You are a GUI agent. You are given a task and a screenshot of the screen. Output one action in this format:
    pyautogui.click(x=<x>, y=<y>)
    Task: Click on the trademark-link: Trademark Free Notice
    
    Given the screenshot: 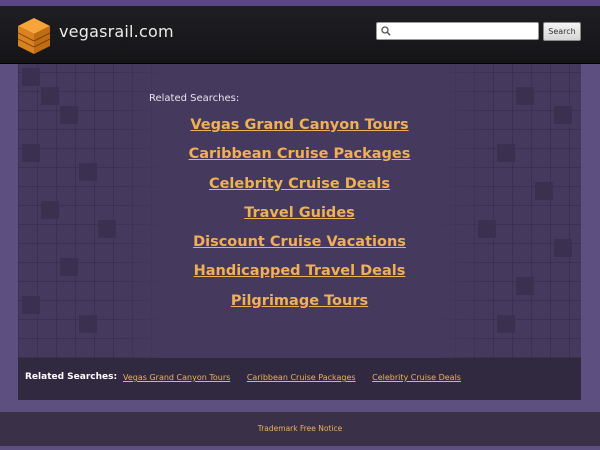 What is the action you would take?
    pyautogui.click(x=300, y=428)
    